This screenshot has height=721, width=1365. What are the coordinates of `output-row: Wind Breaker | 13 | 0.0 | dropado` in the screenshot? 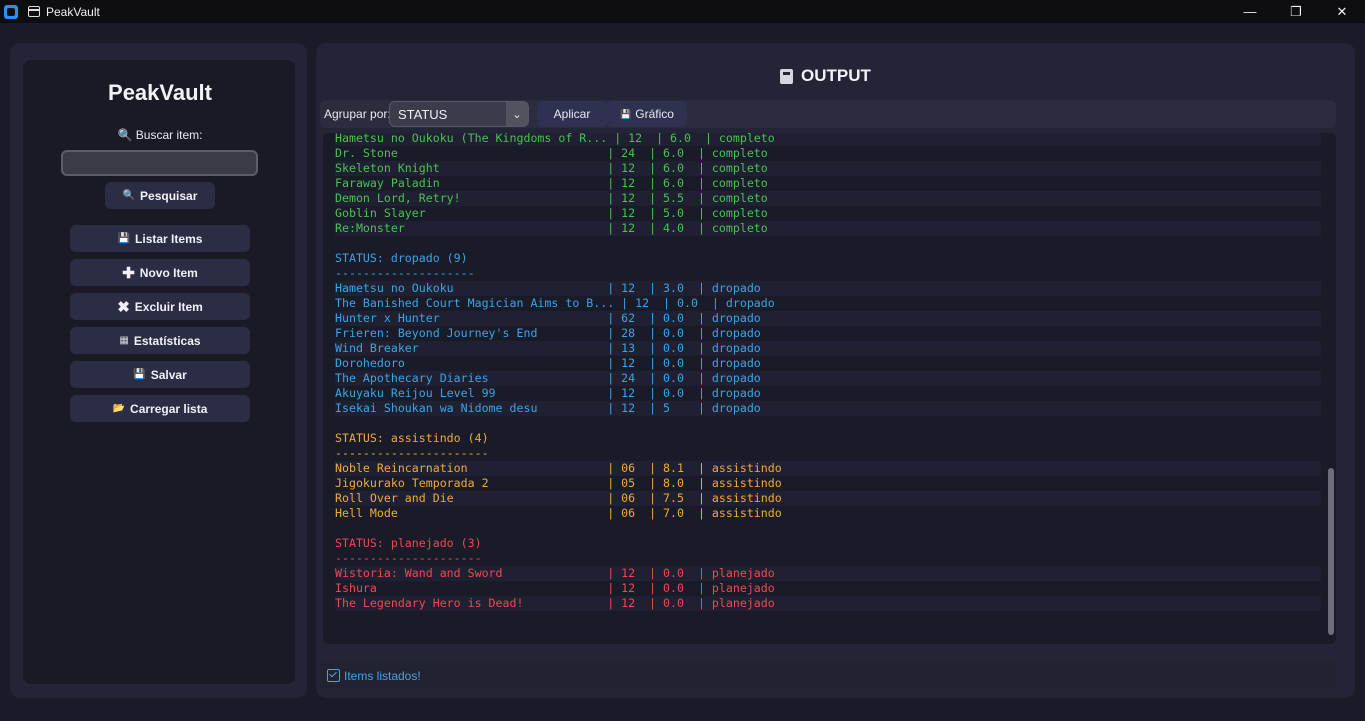 It's located at (828, 348).